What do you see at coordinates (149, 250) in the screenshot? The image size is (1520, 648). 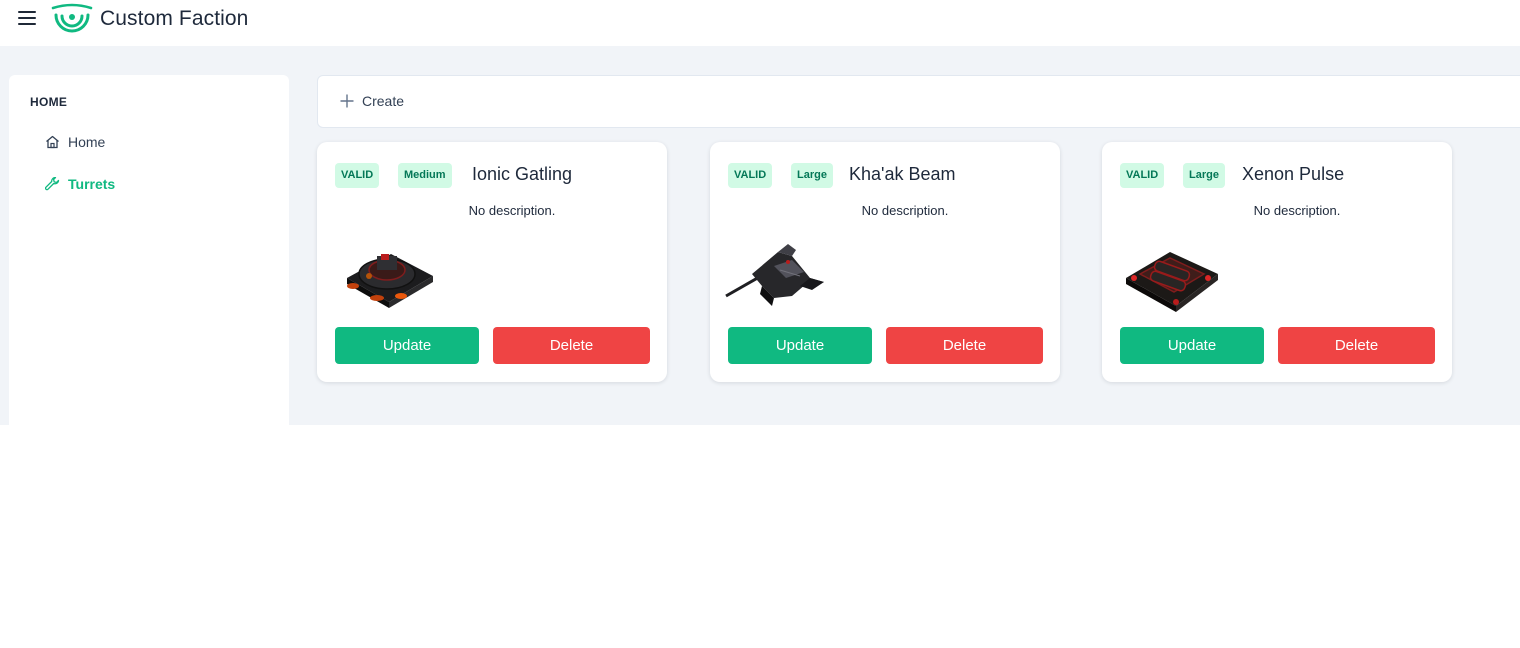 I see `sidebar: HOME Home Turrets` at bounding box center [149, 250].